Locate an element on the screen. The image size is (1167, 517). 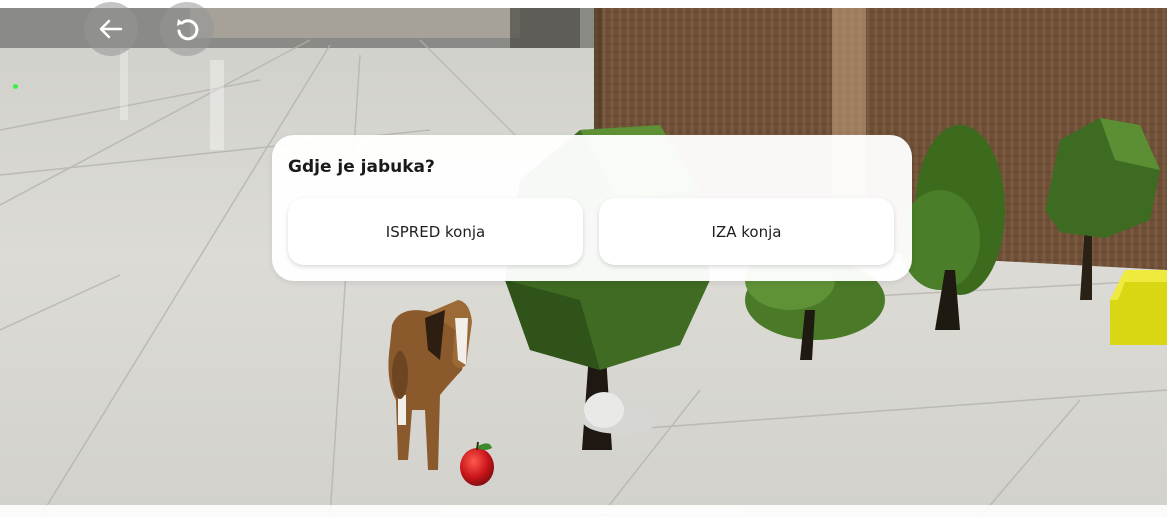
question-text: Gdje je jabuka? is located at coordinates (361, 167).